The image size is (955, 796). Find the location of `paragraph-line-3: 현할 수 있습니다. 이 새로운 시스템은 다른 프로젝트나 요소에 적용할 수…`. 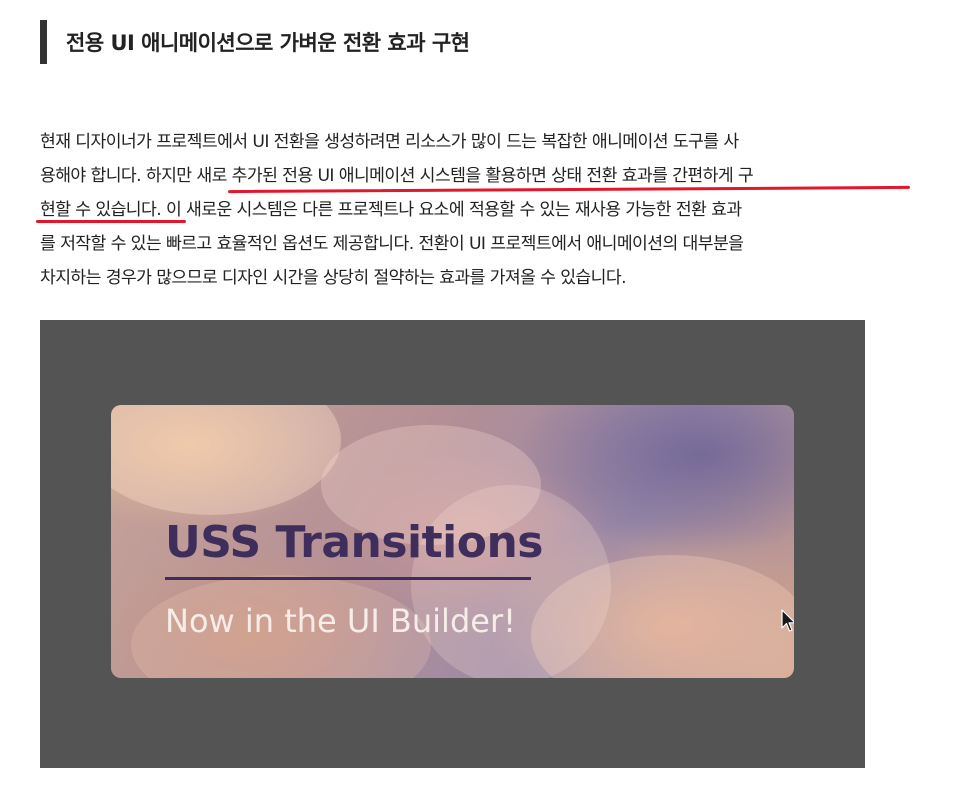

paragraph-line-3: 현할 수 있습니다. 이 새로운 시스템은 다른 프로젝트나 요소에 적용할 수… is located at coordinates (474, 210).